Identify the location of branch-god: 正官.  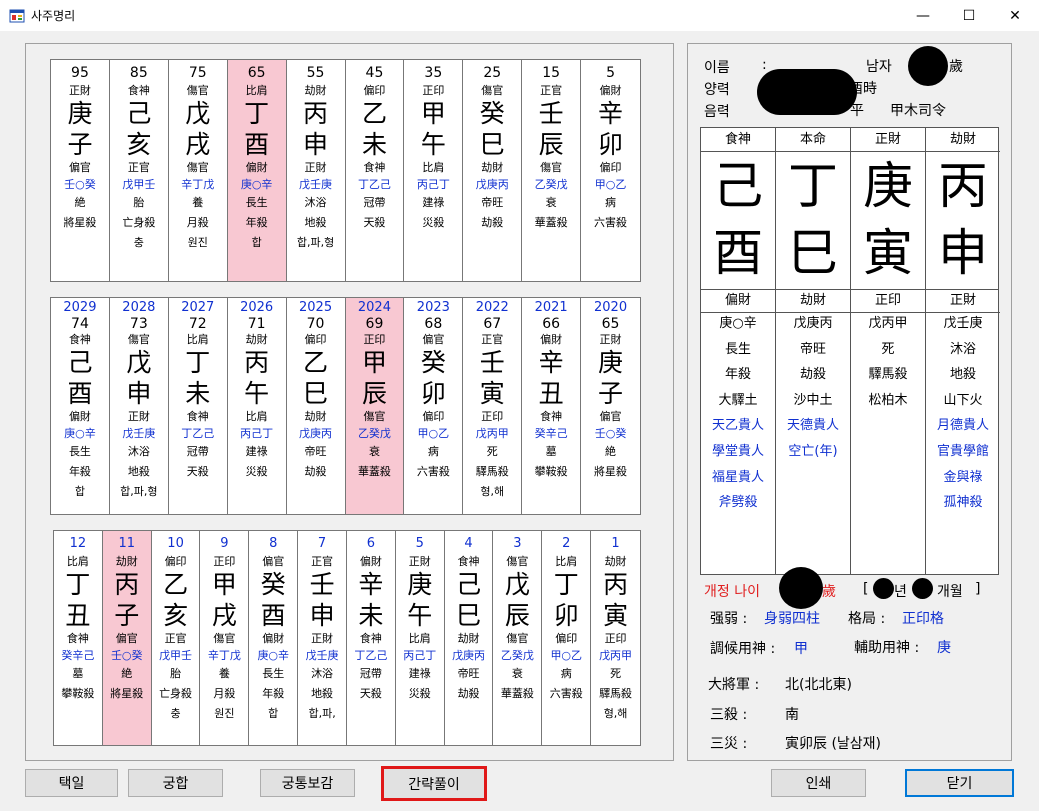
(175, 638).